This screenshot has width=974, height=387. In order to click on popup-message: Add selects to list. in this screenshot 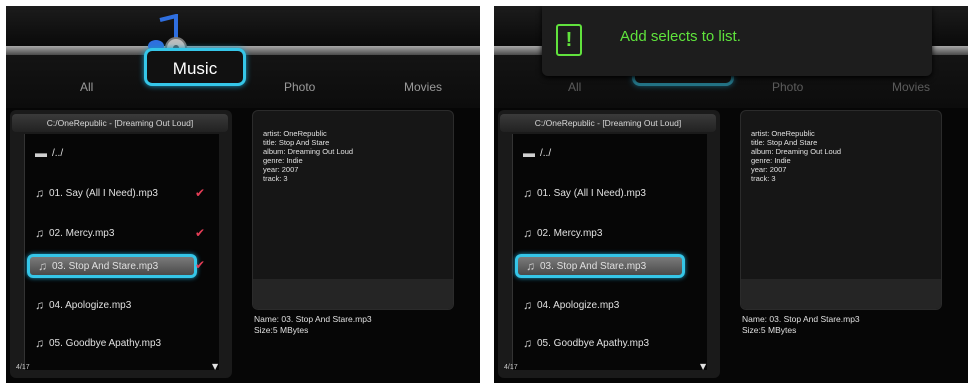, I will do `click(680, 36)`.